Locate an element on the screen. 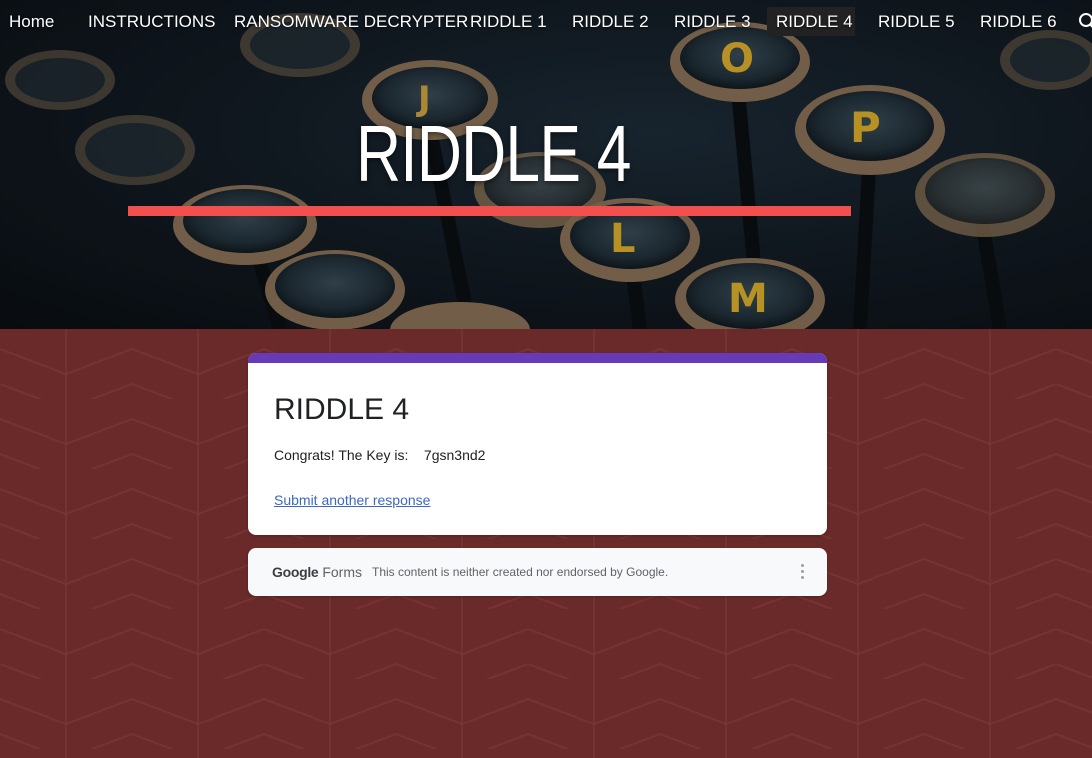 This screenshot has width=1092, height=758. more-vert-icon is located at coordinates (802, 572).